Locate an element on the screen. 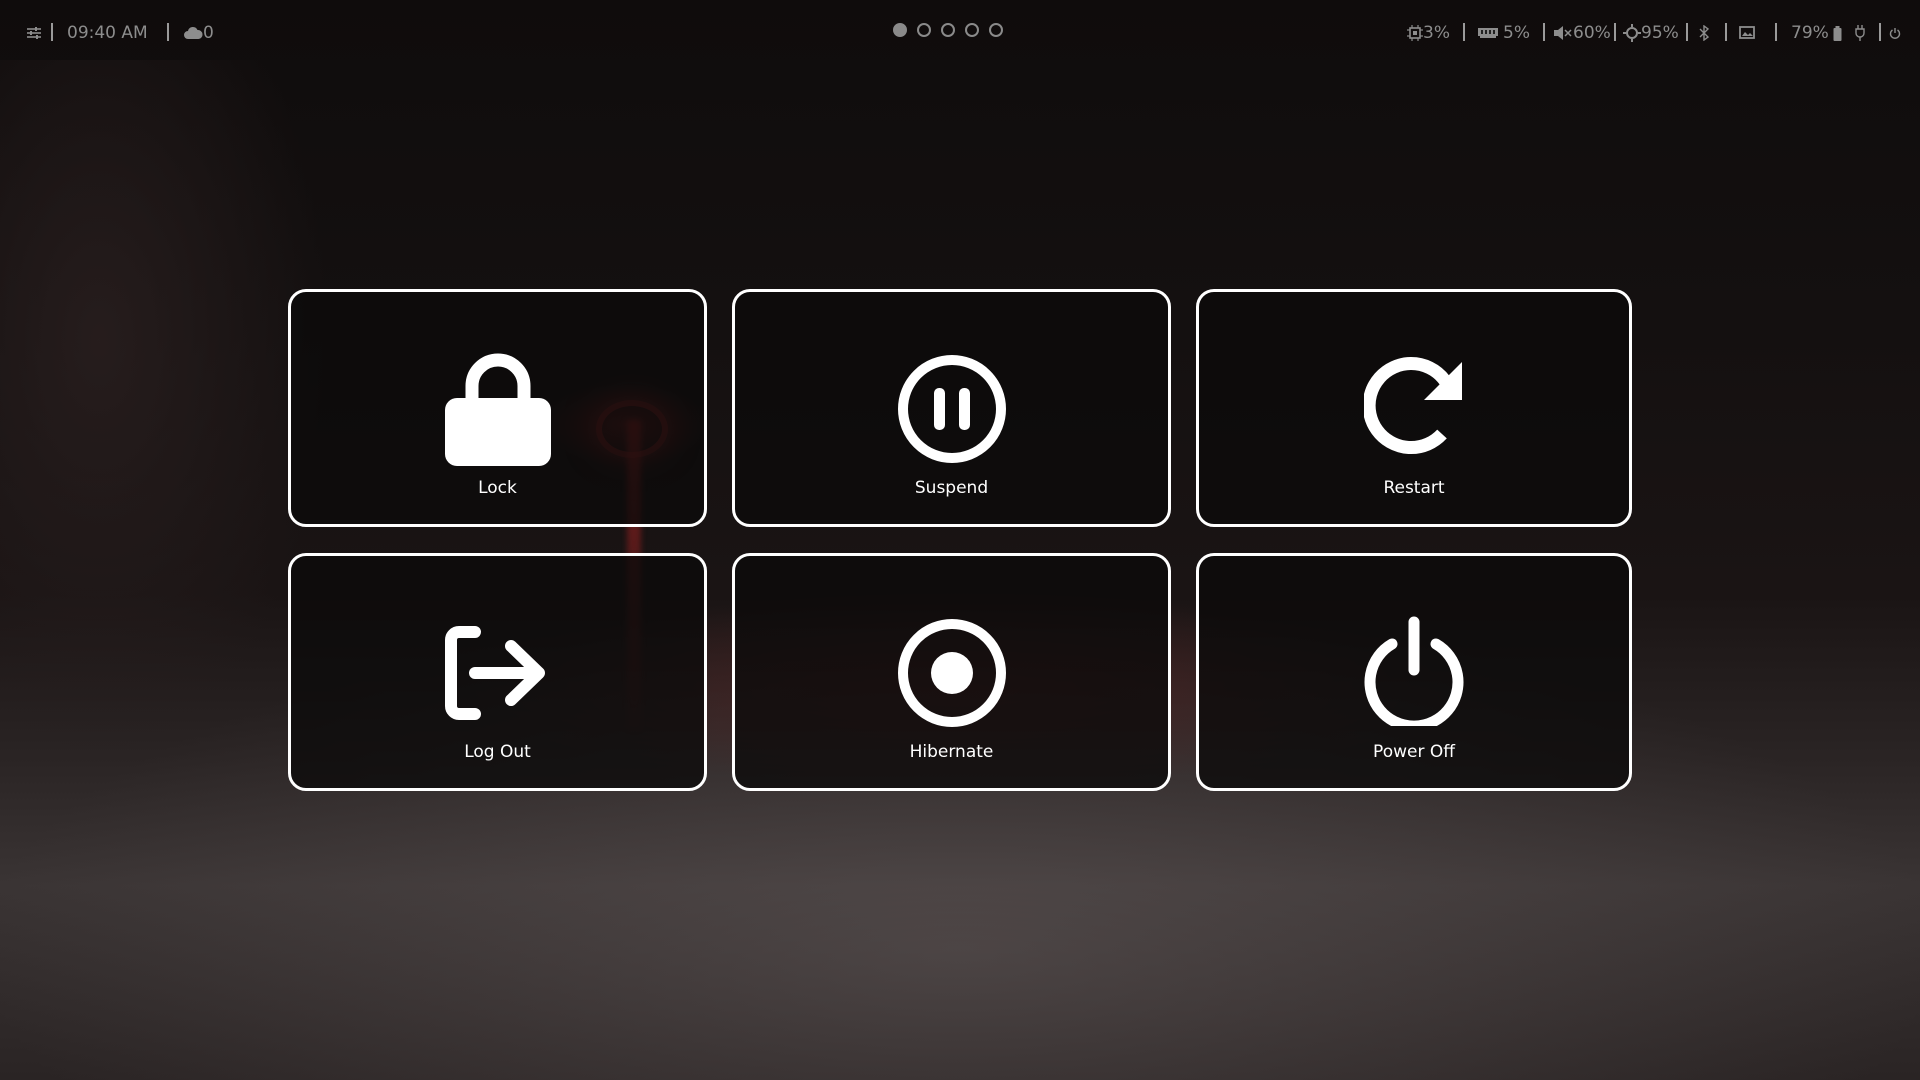 The image size is (1920, 1080). hibernate-button: Hibernate is located at coordinates (951, 672).